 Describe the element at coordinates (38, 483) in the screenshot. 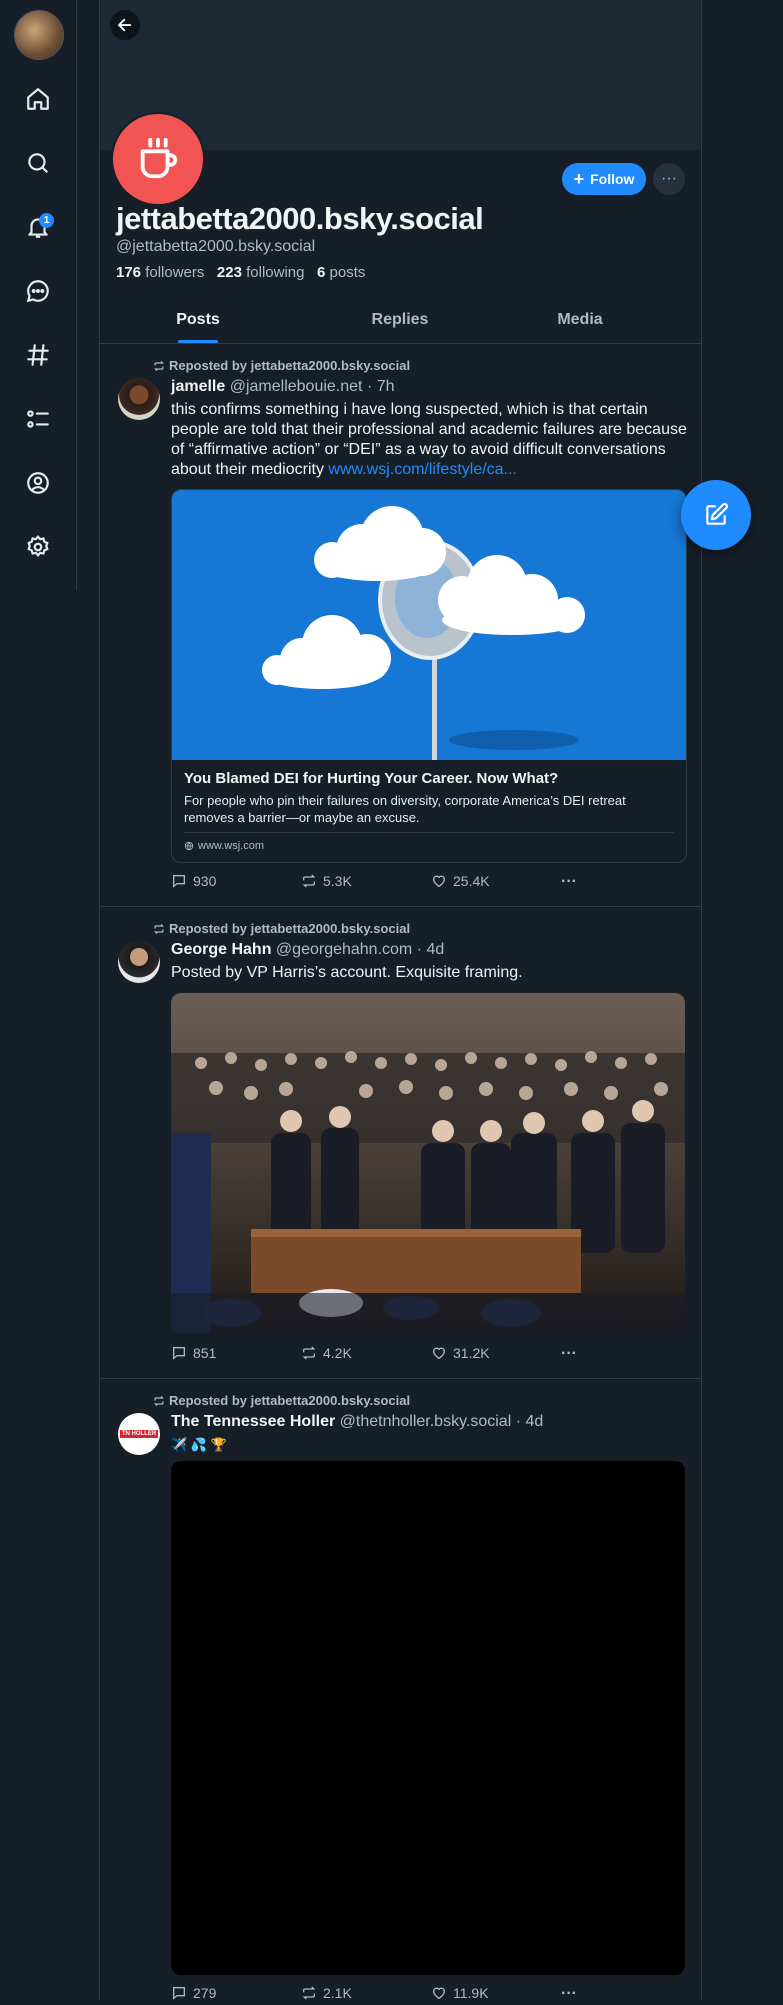

I see `profile-icon` at that location.